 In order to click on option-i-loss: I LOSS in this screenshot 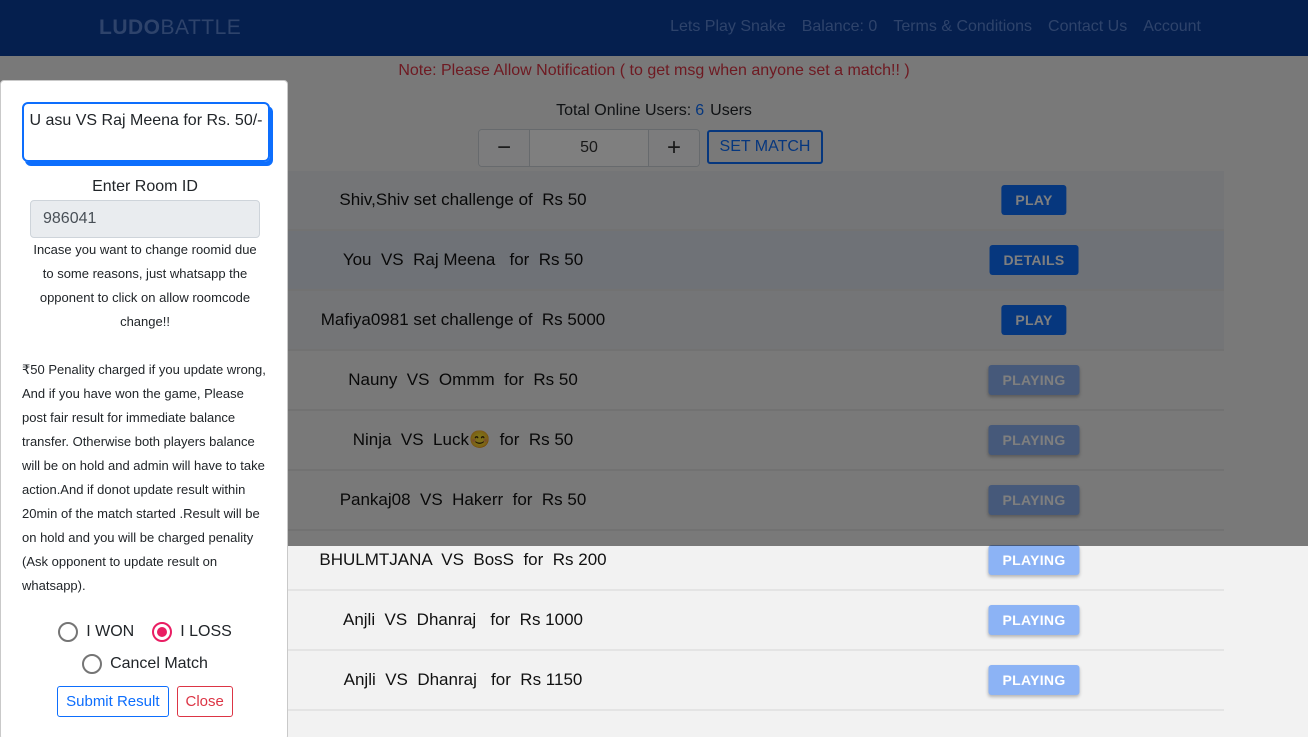, I will do `click(192, 632)`.